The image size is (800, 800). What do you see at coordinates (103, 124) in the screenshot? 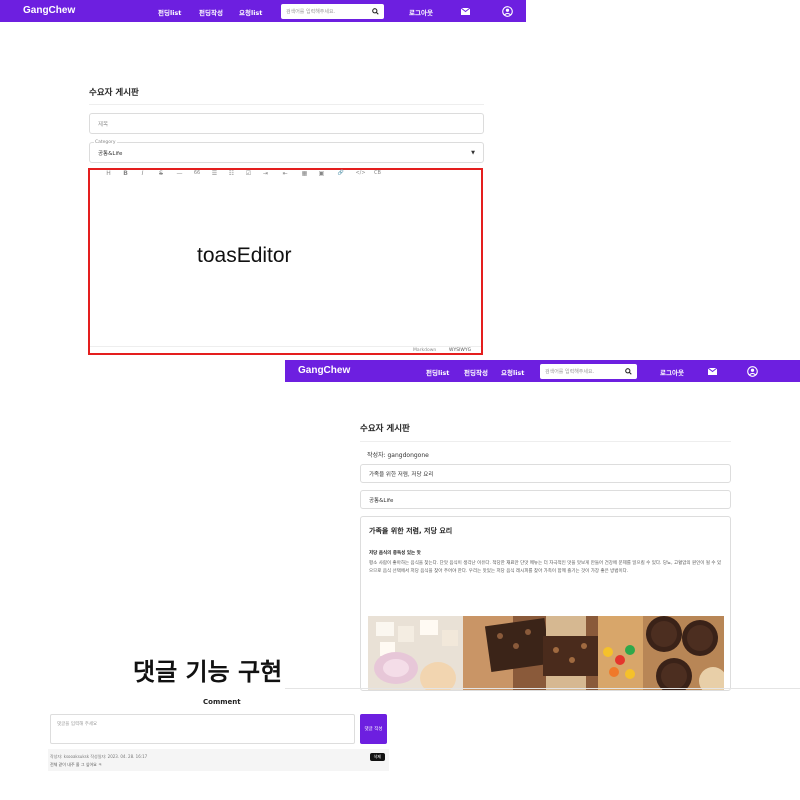
I see `title-placeholder: 제목` at bounding box center [103, 124].